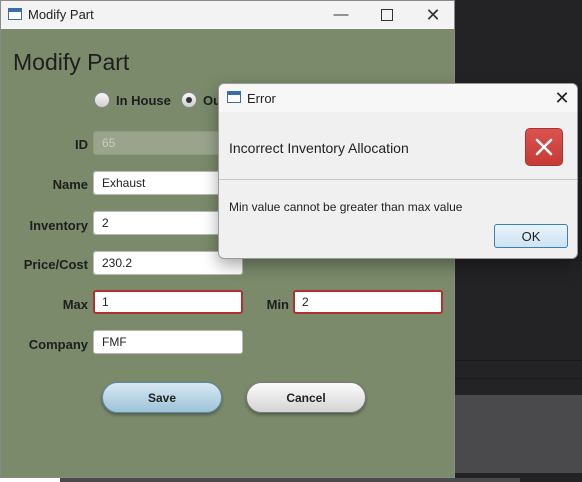 This screenshot has width=582, height=482. I want to click on error-x-icon, so click(544, 147).